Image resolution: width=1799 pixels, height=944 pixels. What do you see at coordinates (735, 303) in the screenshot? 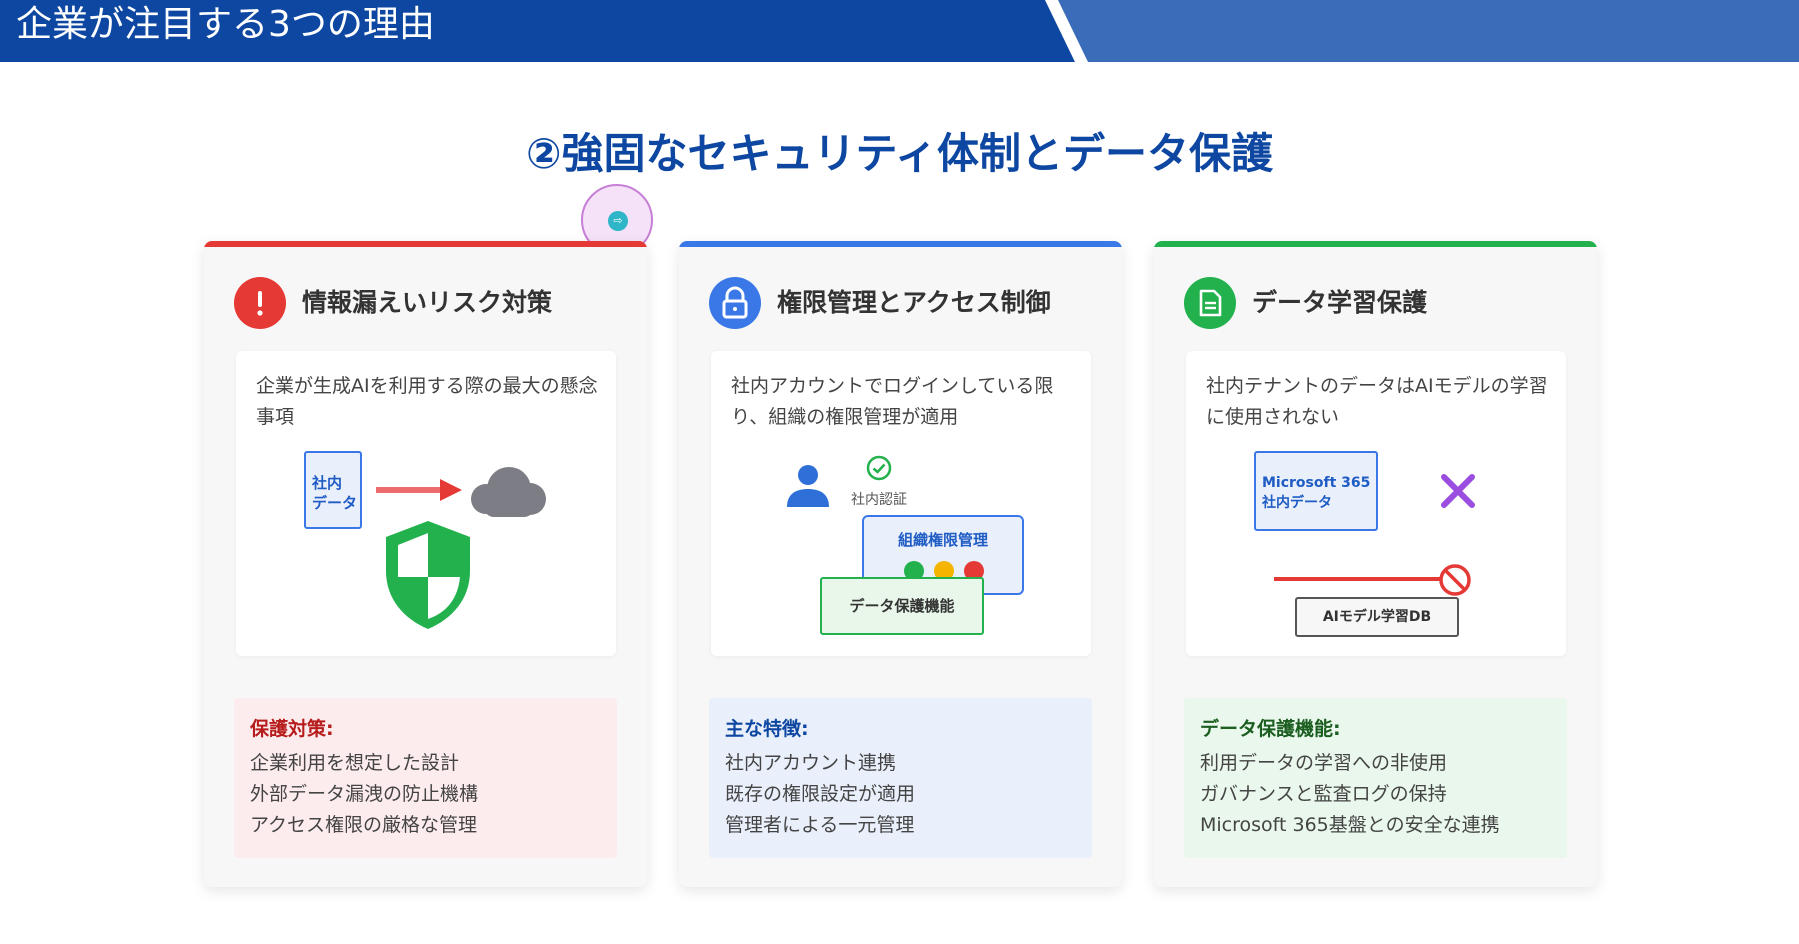
I see `lock-icon` at bounding box center [735, 303].